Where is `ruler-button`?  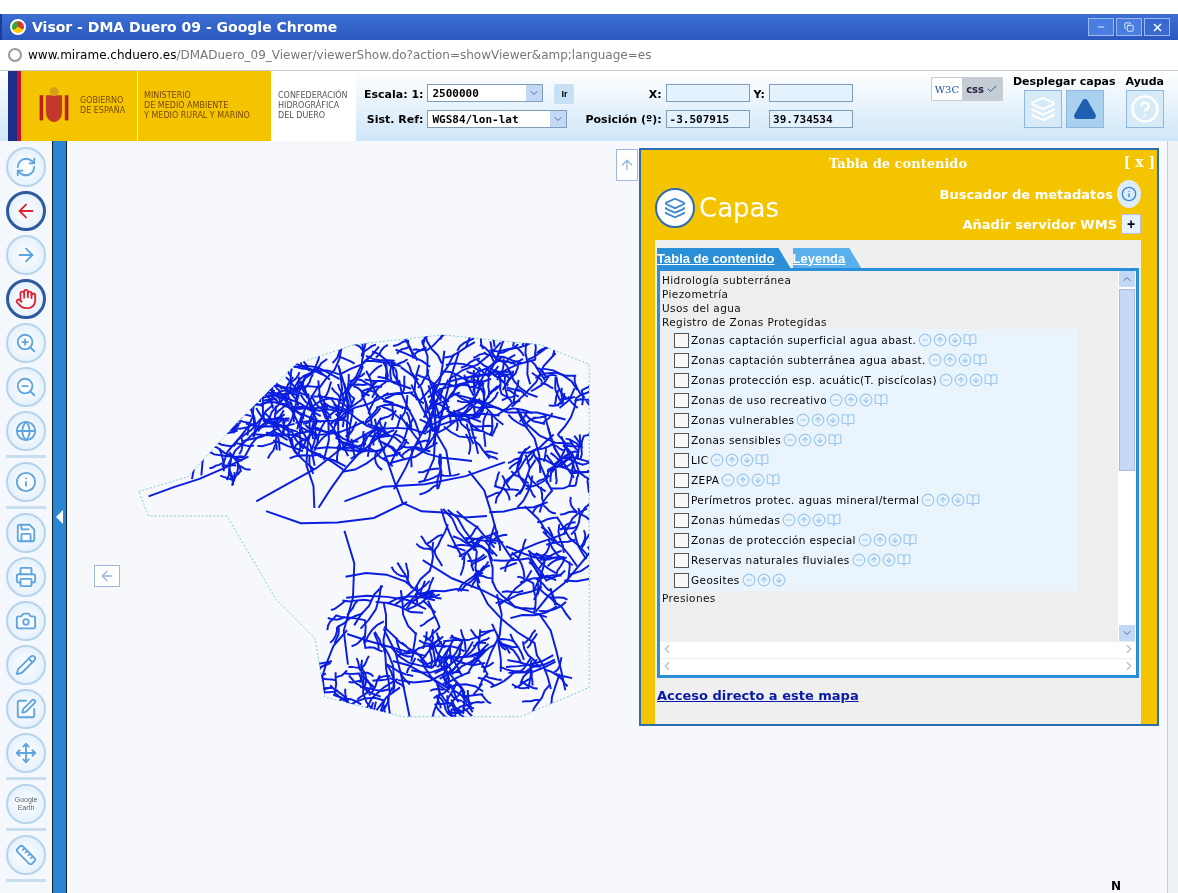
ruler-button is located at coordinates (26, 855).